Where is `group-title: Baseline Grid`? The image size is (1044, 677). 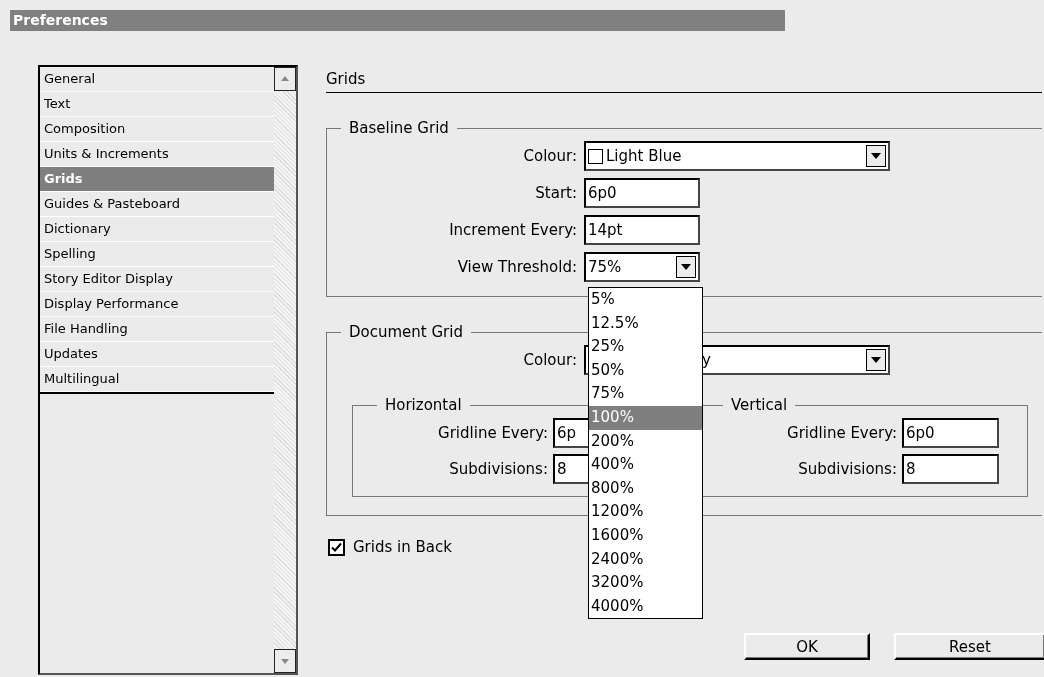
group-title: Baseline Grid is located at coordinates (399, 128).